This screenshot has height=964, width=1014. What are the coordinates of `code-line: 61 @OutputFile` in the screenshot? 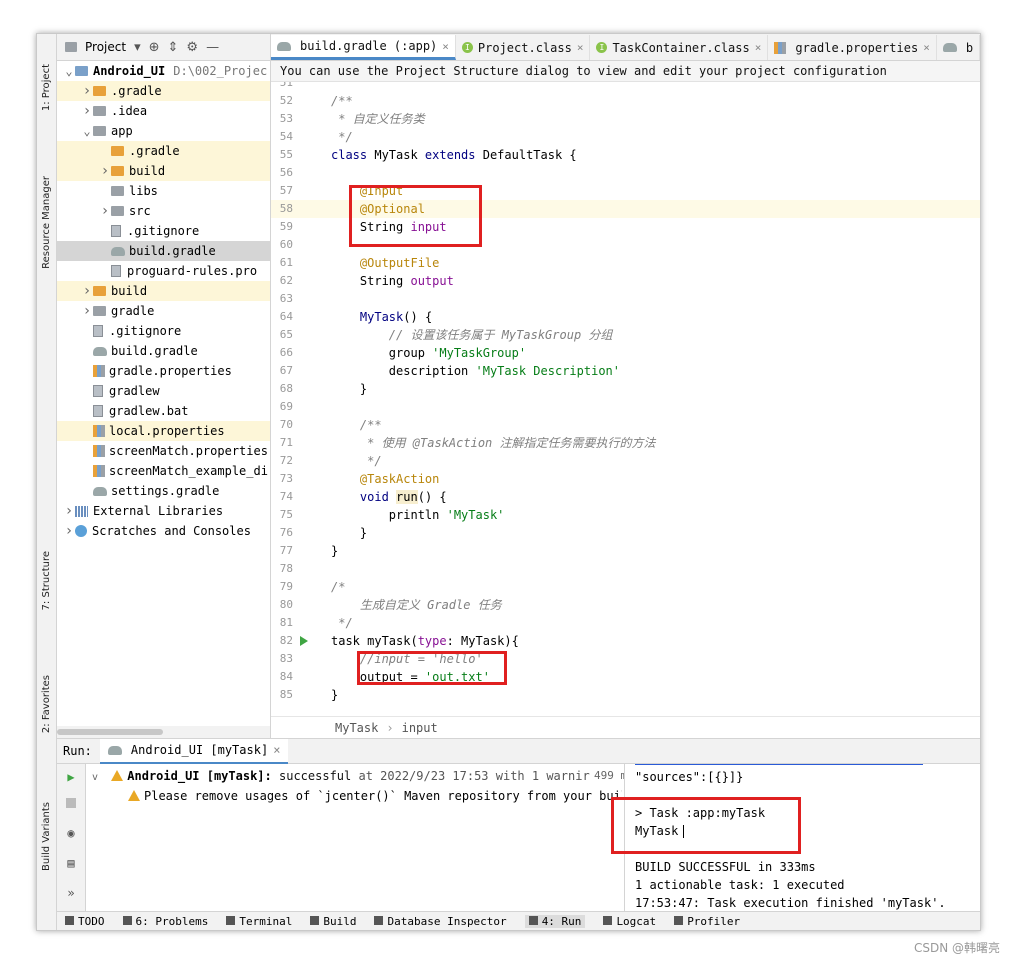 It's located at (625, 263).